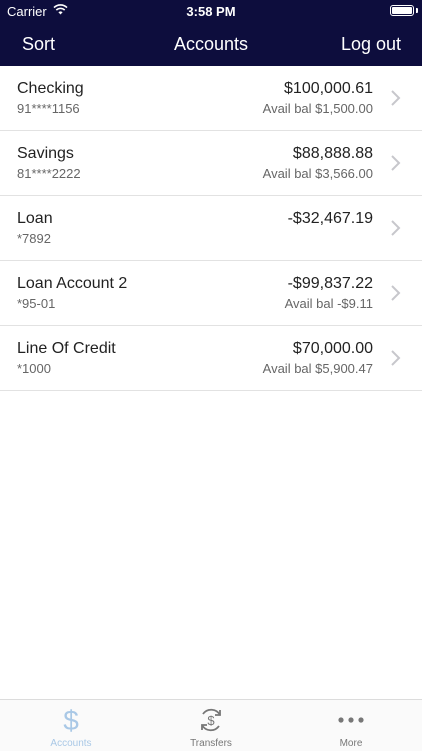 This screenshot has height=751, width=422. I want to click on account-number: 91****1156, so click(48, 108).